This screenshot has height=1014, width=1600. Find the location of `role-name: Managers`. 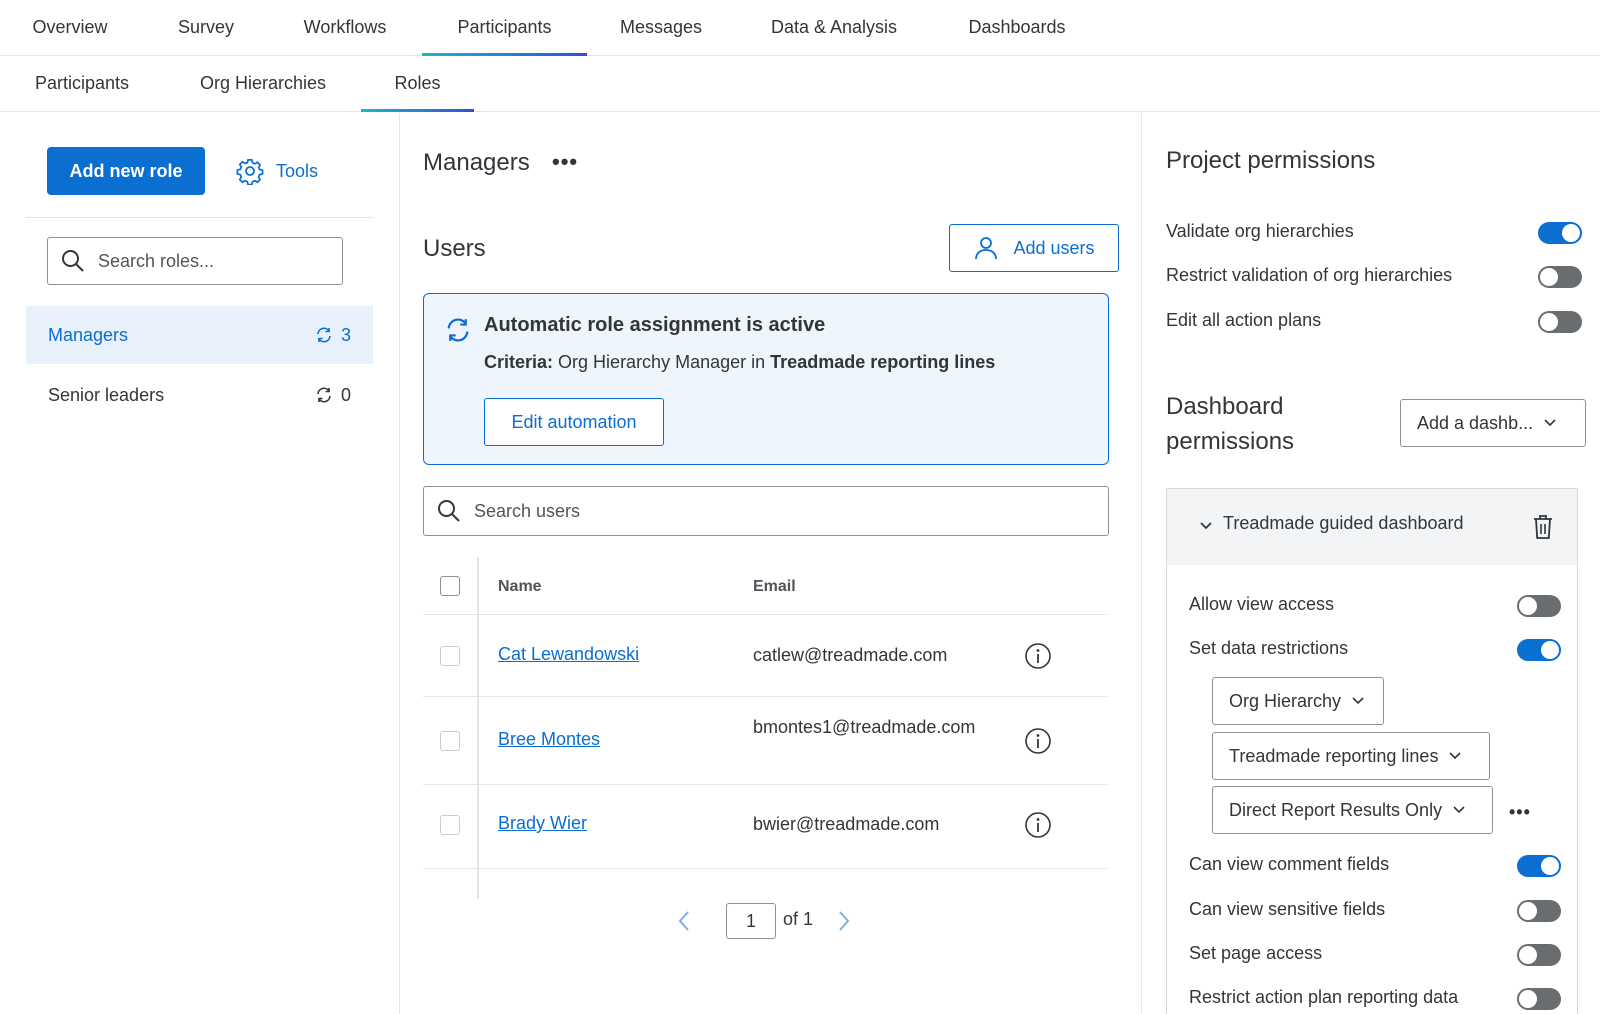

role-name: Managers is located at coordinates (88, 334).